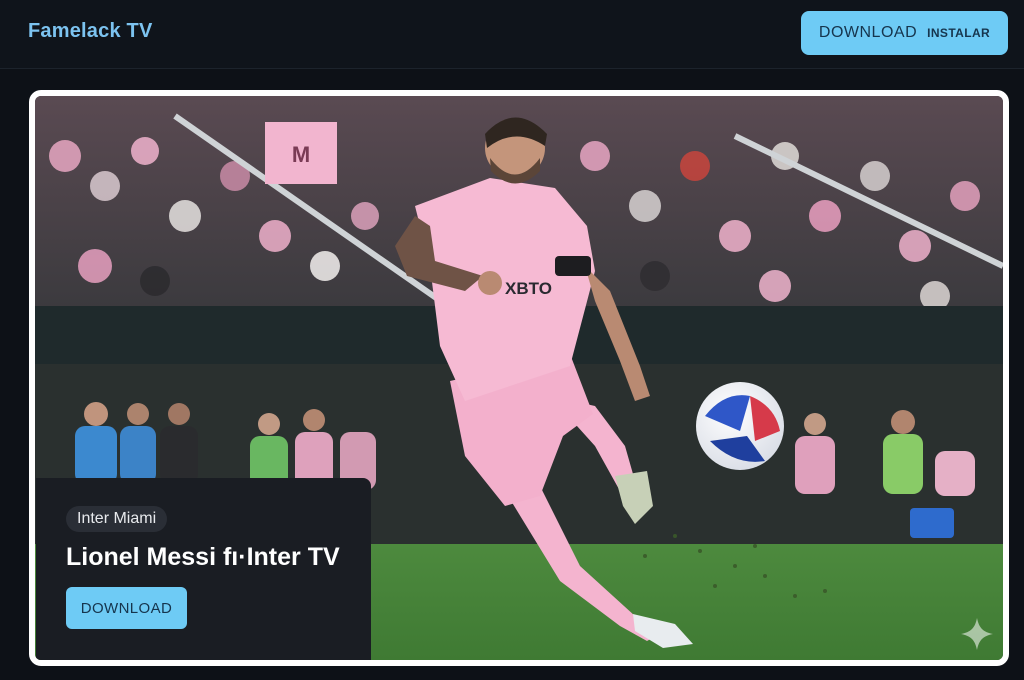 Image resolution: width=1024 pixels, height=680 pixels. Describe the element at coordinates (301, 154) in the screenshot. I see `banner-sign-text: M` at that location.